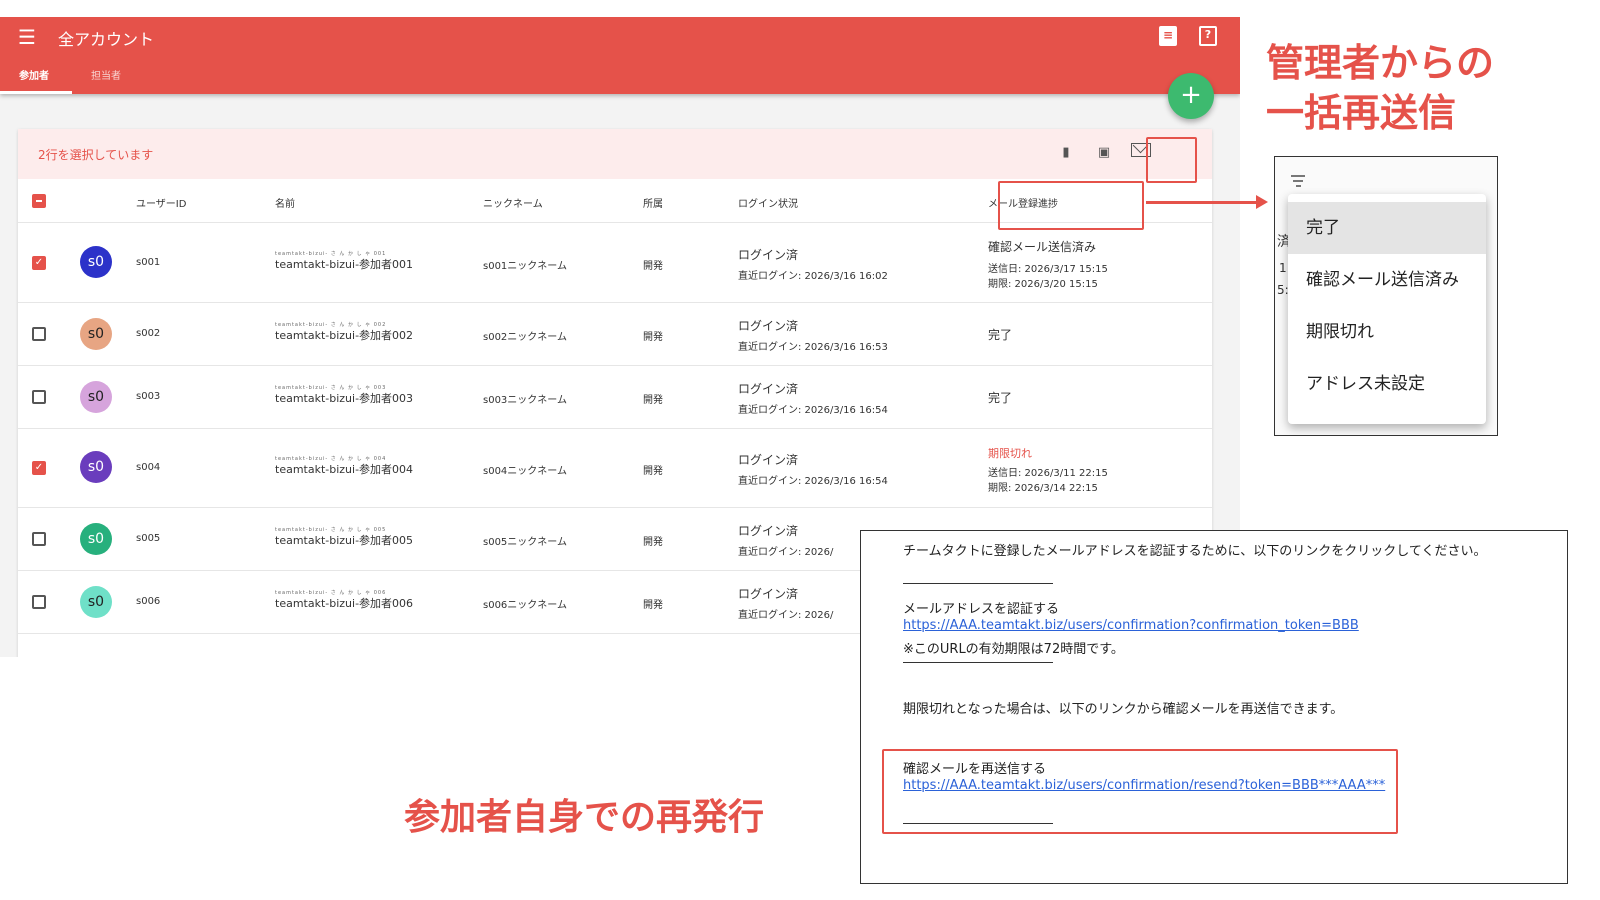 The height and width of the screenshot is (900, 1600). I want to click on mail-status-expired: 期限切れ, so click(1010, 453).